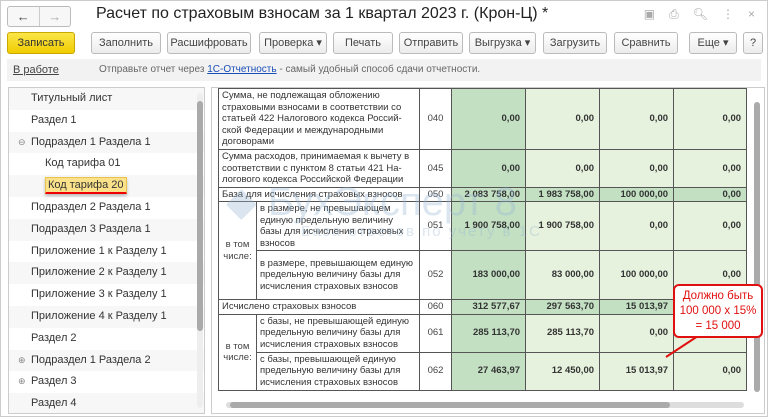 This screenshot has height=418, width=768. I want to click on callout-line: Должно быть, so click(718, 296).